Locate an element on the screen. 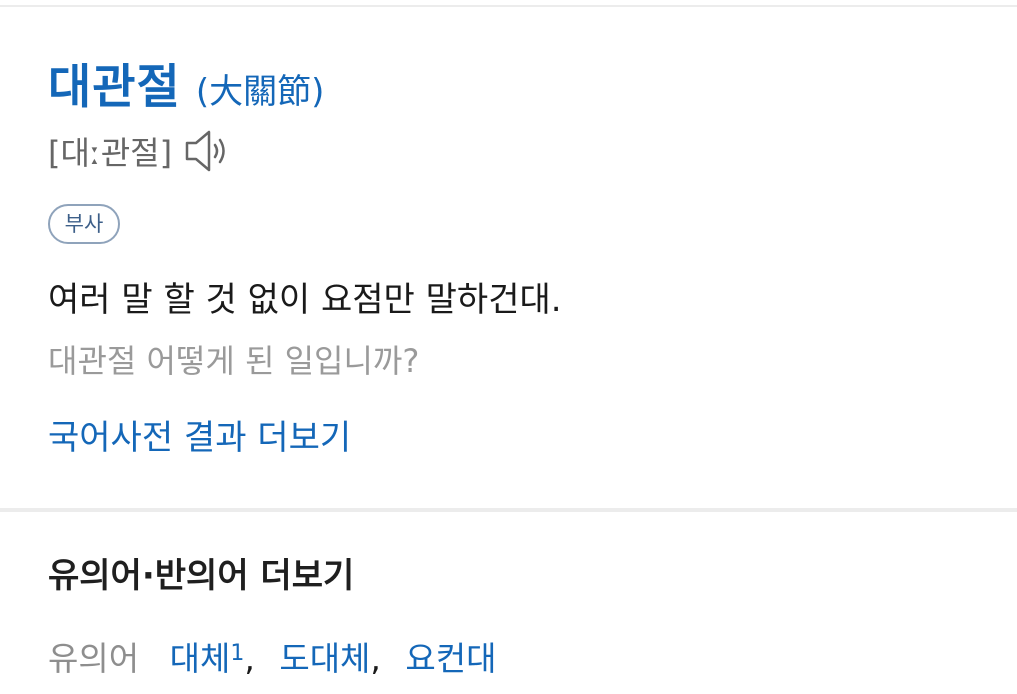  speaker-icon is located at coordinates (208, 151).